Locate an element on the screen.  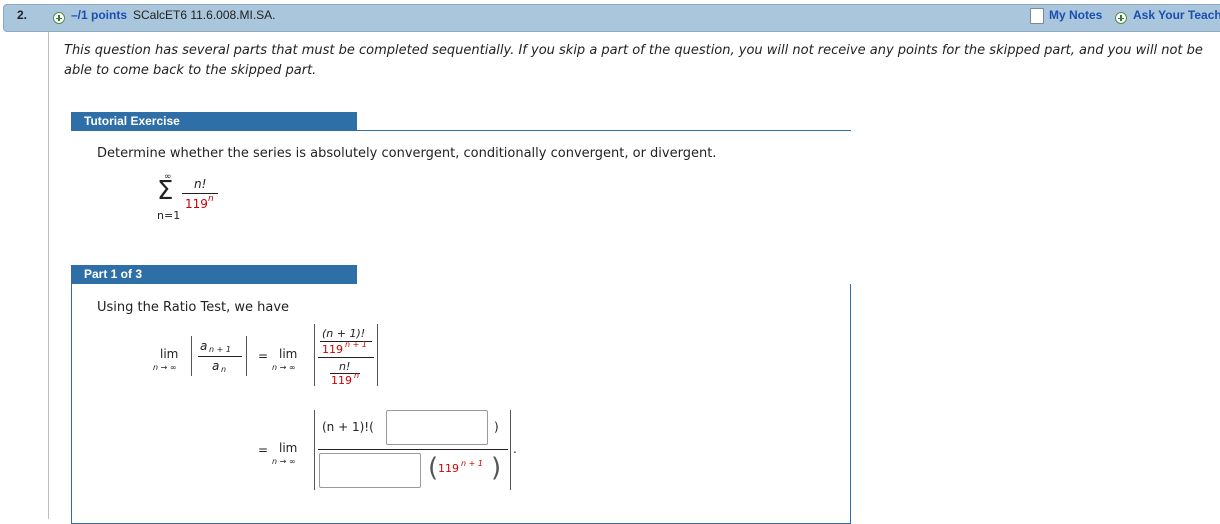
series-numerator: n! is located at coordinates (200, 184).